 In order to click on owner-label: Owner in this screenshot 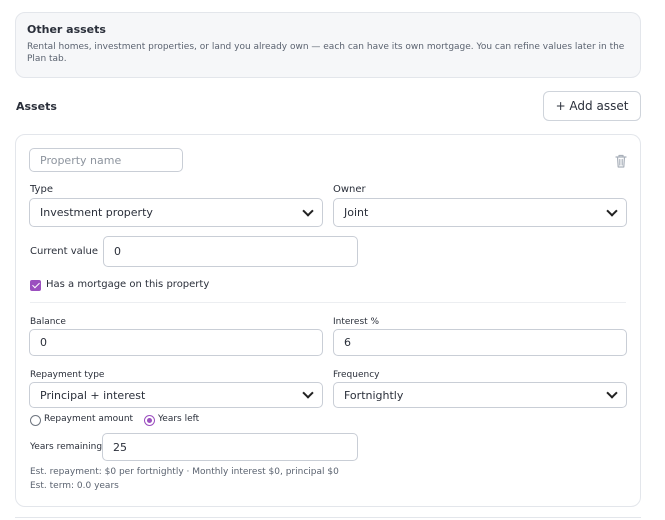, I will do `click(349, 189)`.